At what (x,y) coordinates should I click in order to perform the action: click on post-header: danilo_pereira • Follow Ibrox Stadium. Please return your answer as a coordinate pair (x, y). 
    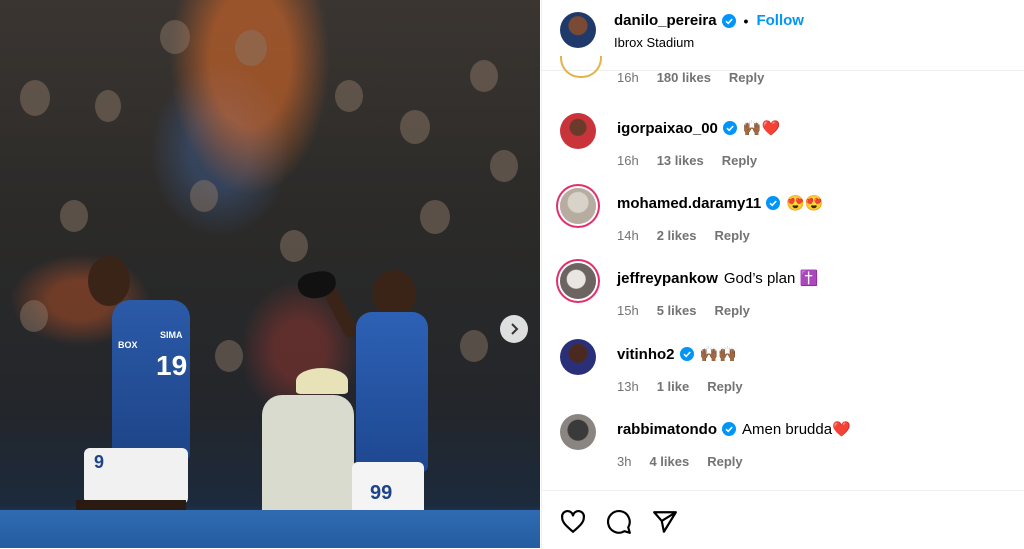
    Looking at the image, I should click on (783, 35).